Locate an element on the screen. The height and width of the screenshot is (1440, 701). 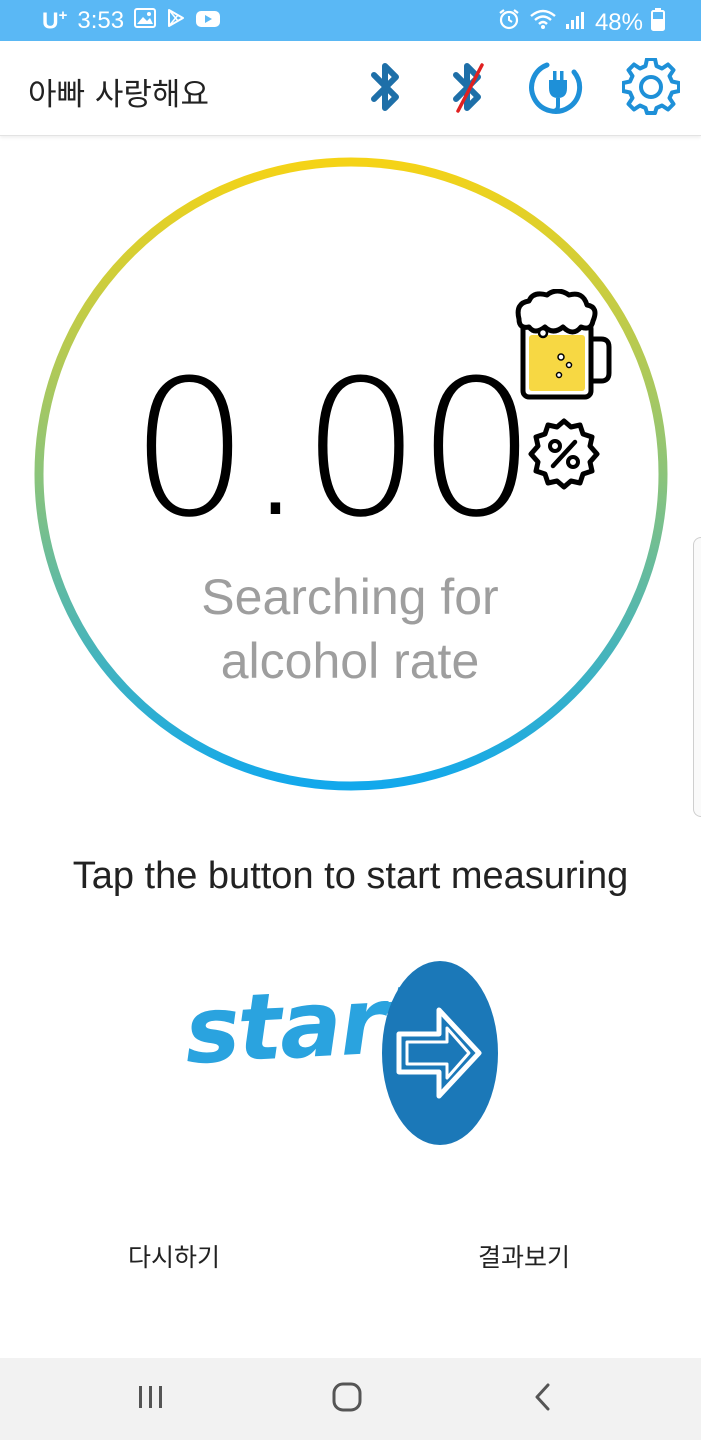
carrier-label: U+ is located at coordinates (55, 20).